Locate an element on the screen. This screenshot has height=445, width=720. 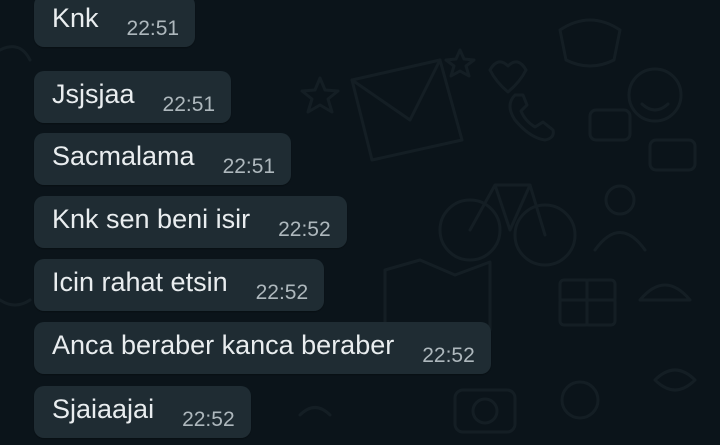
heart-doodle is located at coordinates (508, 77).